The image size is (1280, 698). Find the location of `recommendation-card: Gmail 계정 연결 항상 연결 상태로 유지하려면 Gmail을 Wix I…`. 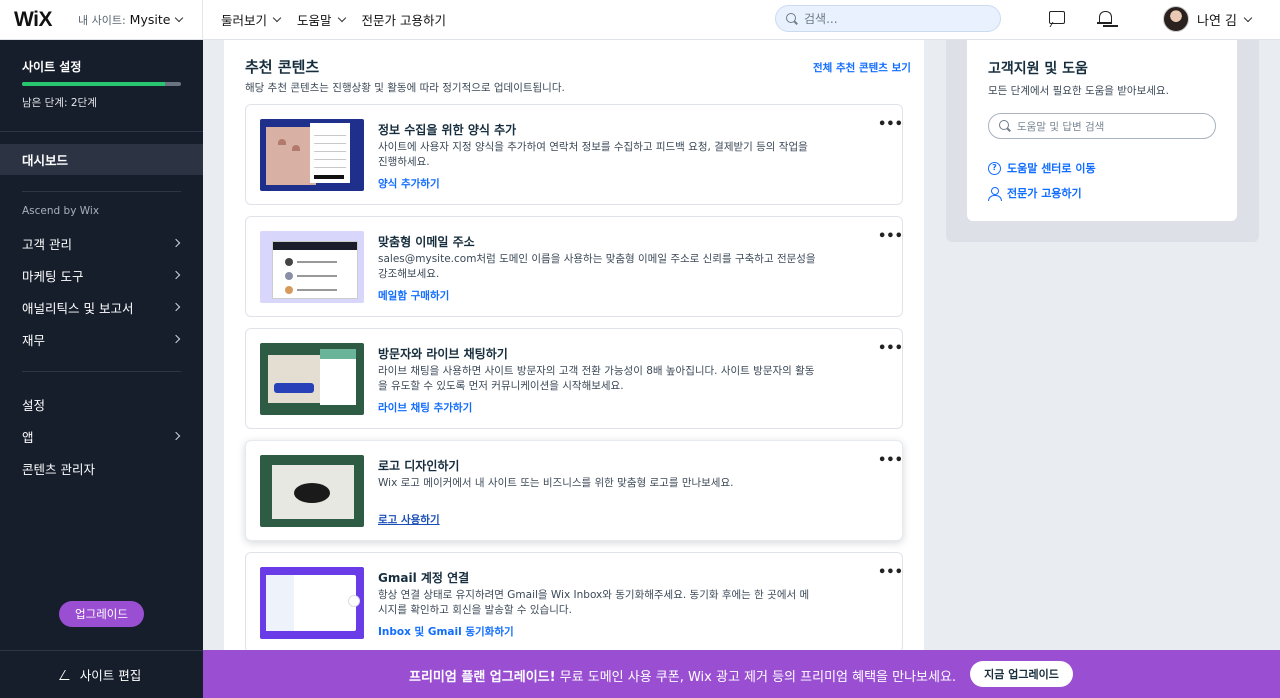

recommendation-card: Gmail 계정 연결 항상 연결 상태로 유지하려면 Gmail을 Wix I… is located at coordinates (574, 602).